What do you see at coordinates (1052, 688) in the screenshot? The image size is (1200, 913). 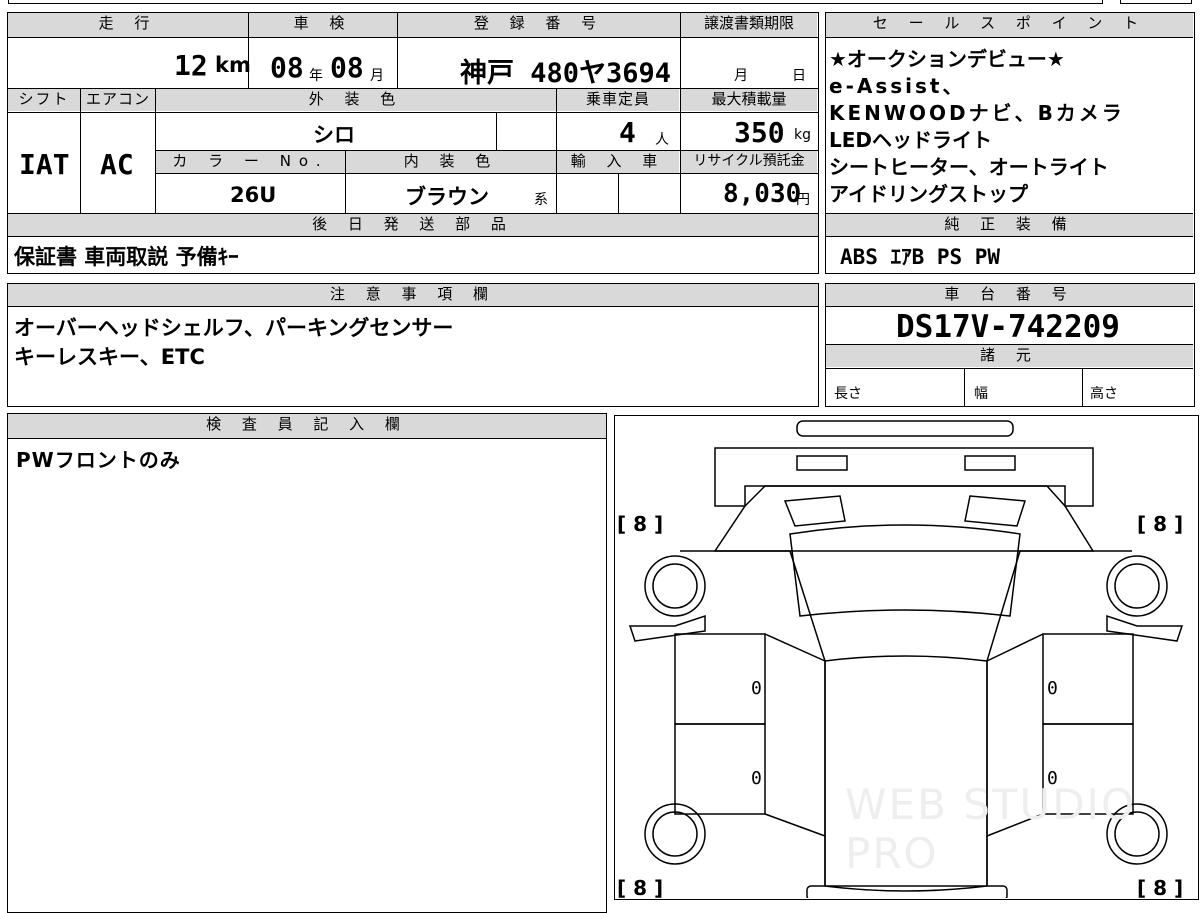 I see `door-fr-value: 0` at bounding box center [1052, 688].